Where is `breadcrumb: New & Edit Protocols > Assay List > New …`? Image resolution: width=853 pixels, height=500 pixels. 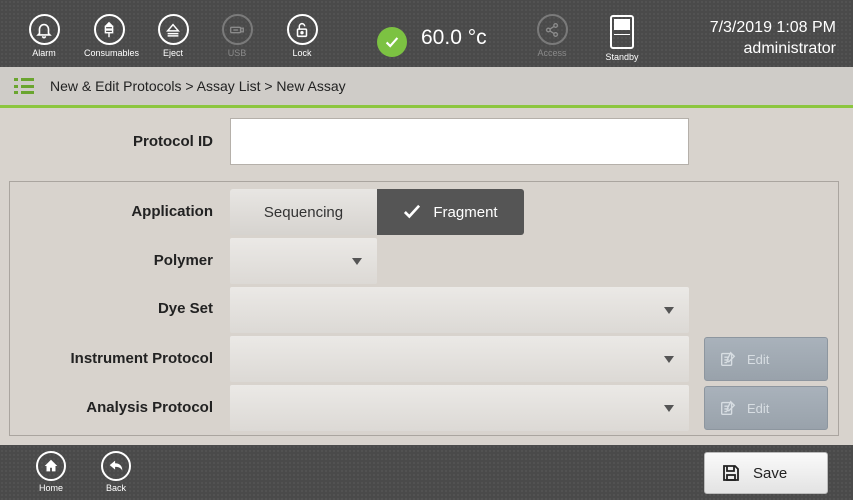 breadcrumb: New & Edit Protocols > Assay List > New … is located at coordinates (426, 87).